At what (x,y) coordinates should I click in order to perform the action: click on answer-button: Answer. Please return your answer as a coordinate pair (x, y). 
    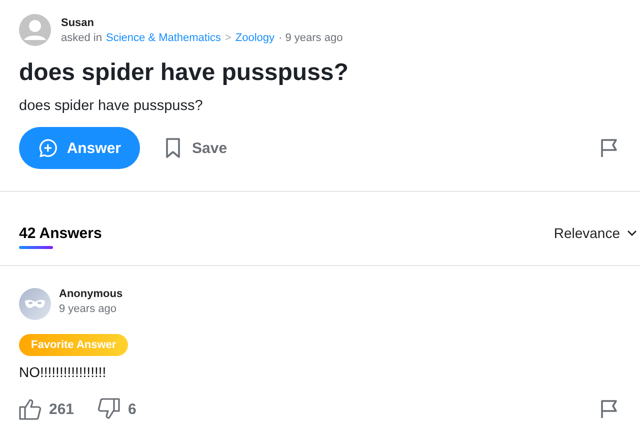
    Looking at the image, I should click on (79, 148).